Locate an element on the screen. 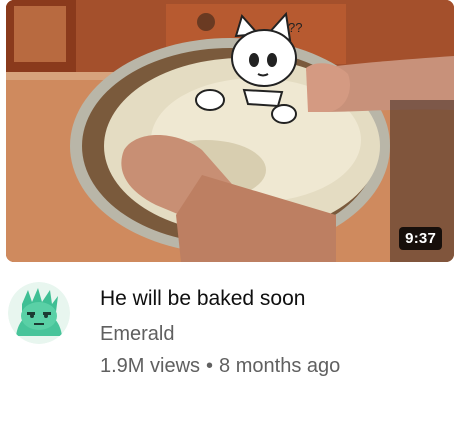 The image size is (460, 434). question-marks: ?? is located at coordinates (295, 27).